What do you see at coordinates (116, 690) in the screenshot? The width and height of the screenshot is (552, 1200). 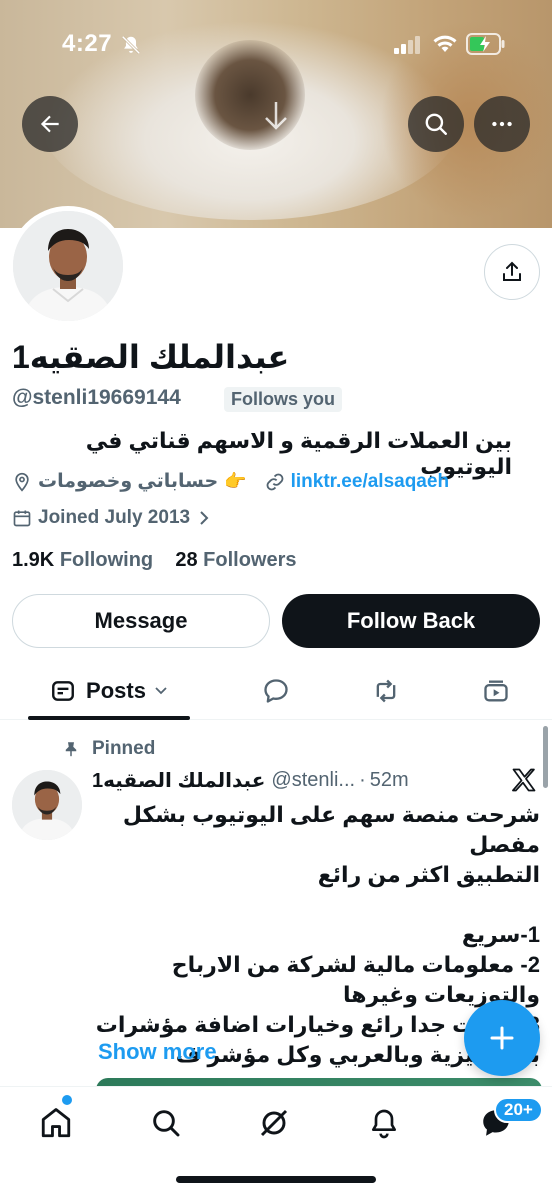 I see `tab-posts-label: Posts` at bounding box center [116, 690].